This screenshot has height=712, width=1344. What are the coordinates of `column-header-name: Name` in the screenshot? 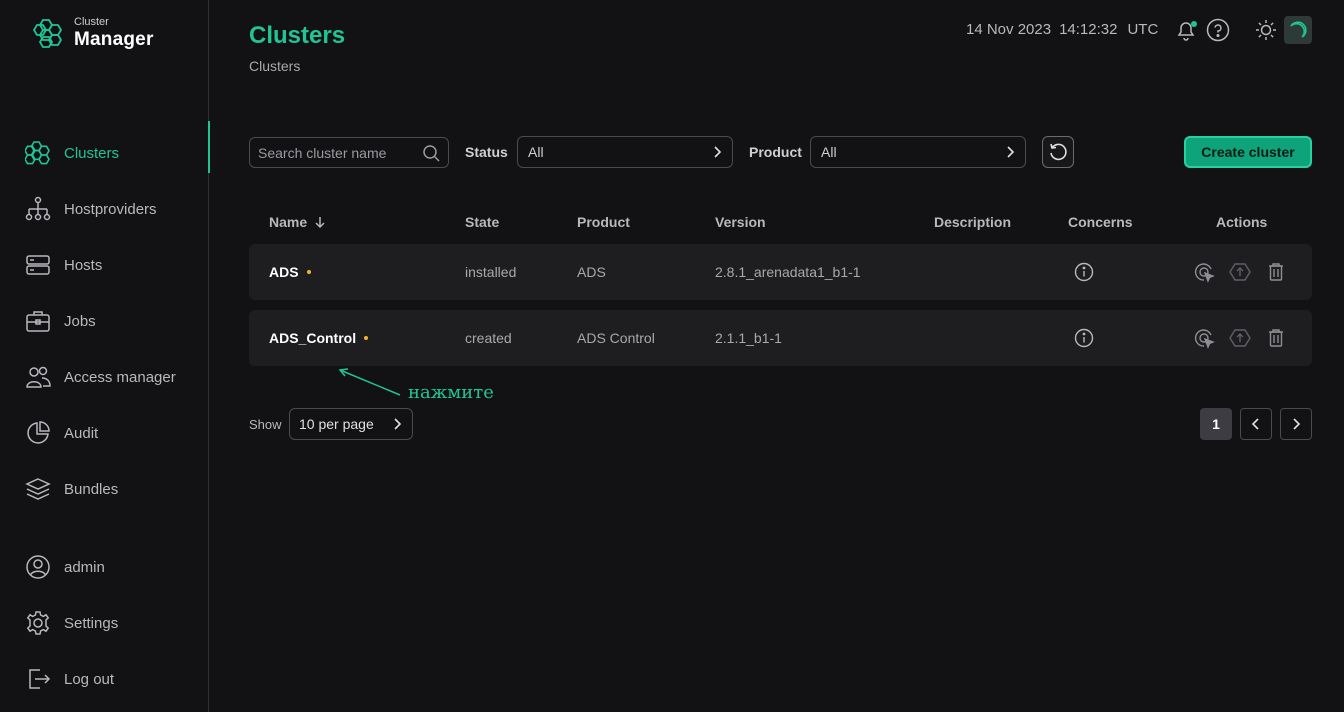 It's located at (298, 222).